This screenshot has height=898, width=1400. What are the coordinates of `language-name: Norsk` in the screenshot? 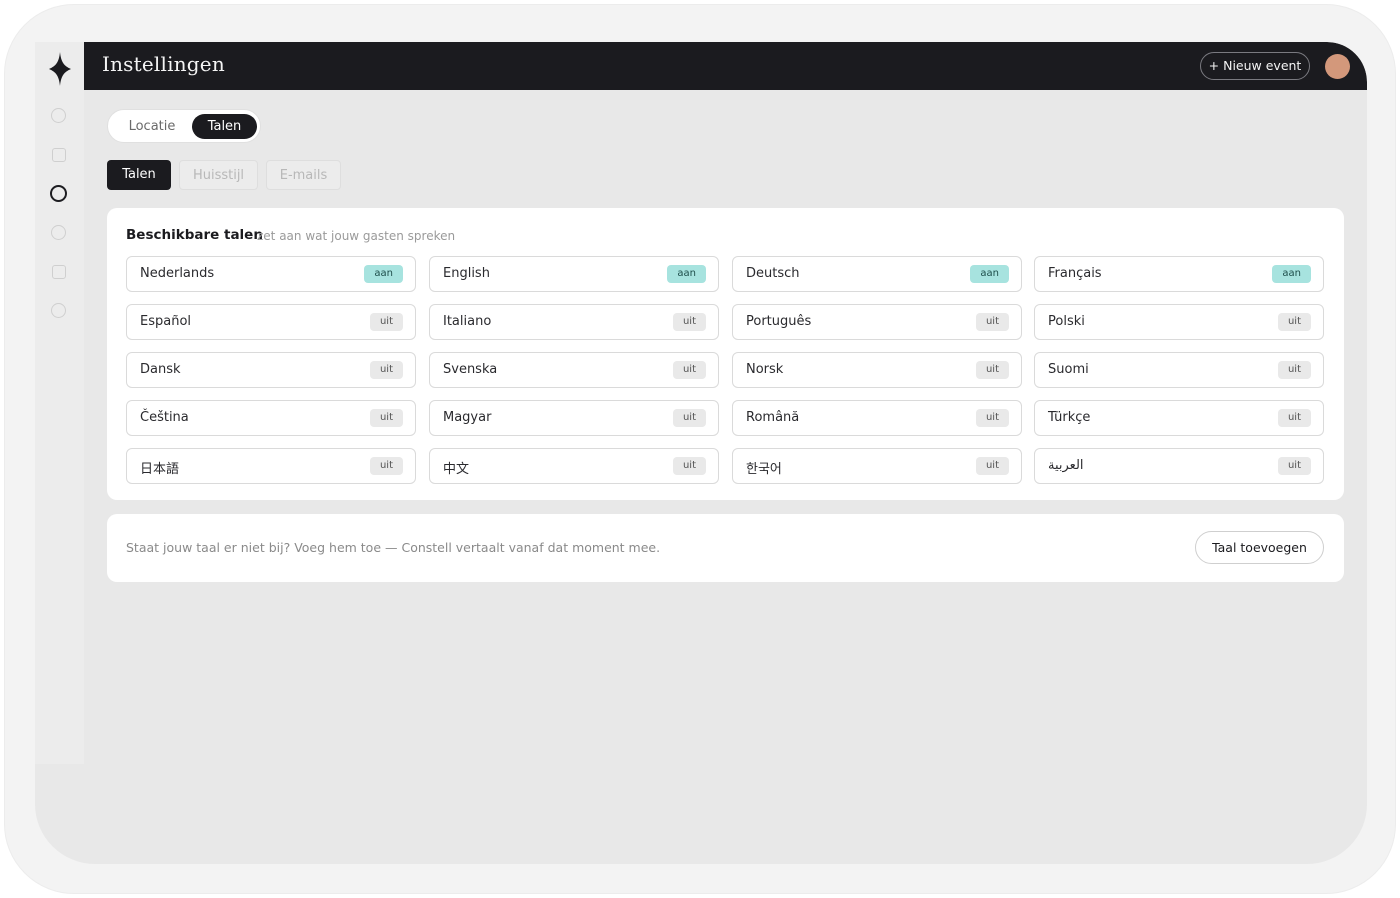 It's located at (765, 369).